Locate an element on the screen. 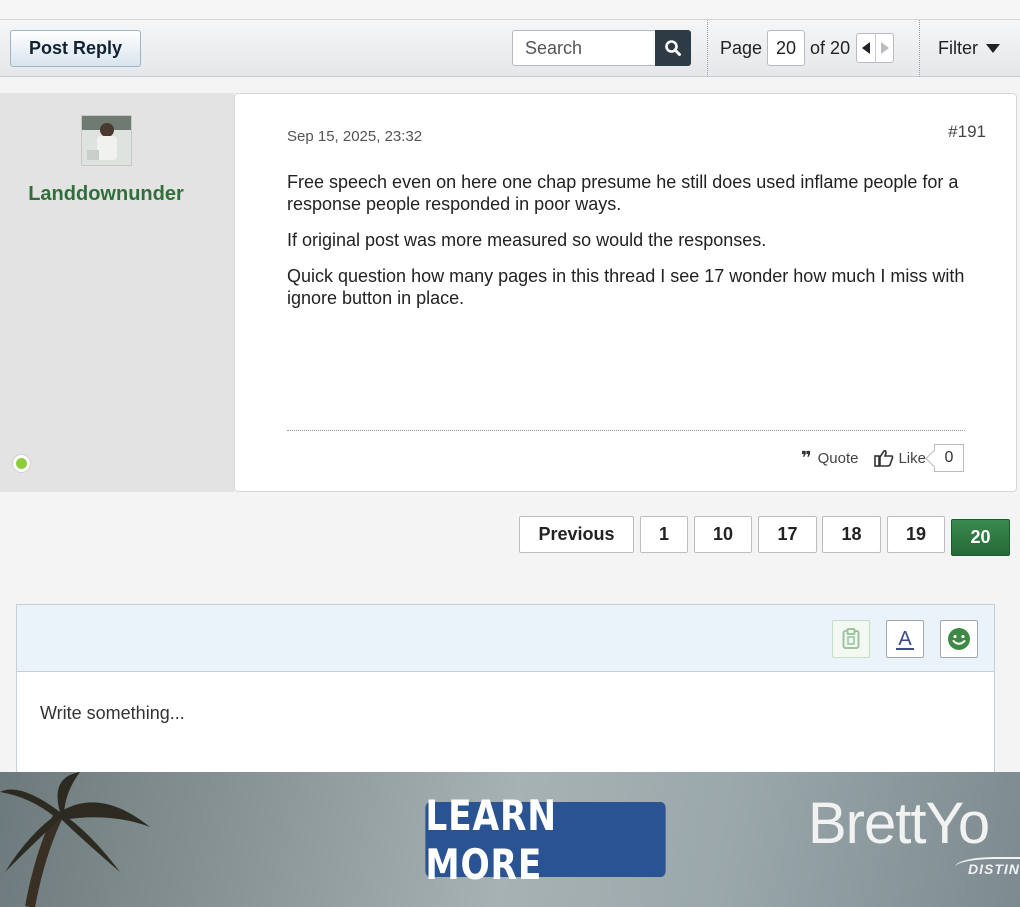 The width and height of the screenshot is (1020, 907). search-box is located at coordinates (601, 48).